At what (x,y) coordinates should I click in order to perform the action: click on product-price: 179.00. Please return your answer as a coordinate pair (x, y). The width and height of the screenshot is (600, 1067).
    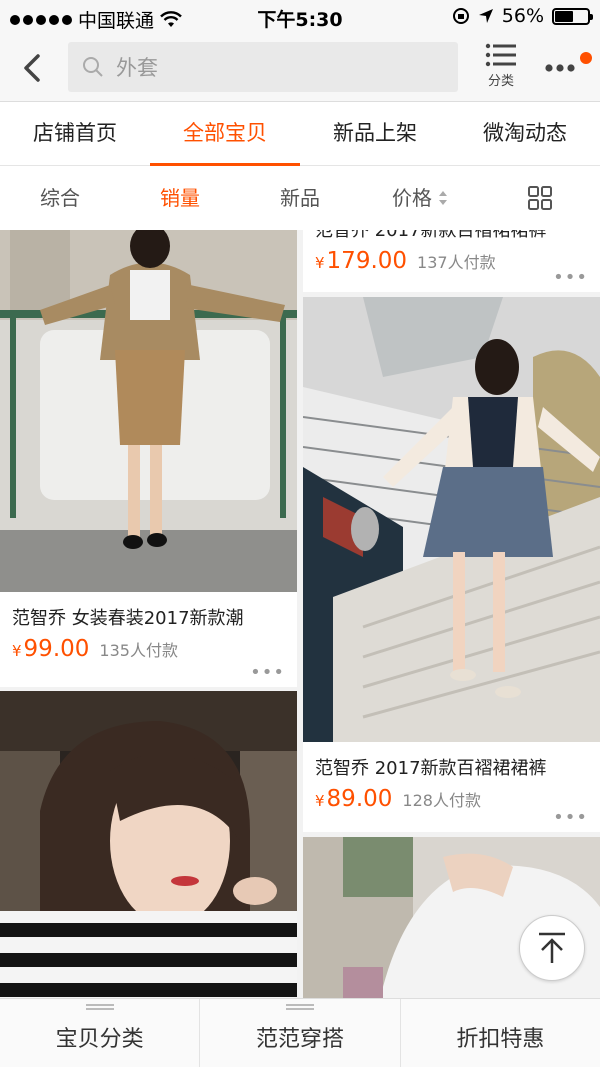
    Looking at the image, I should click on (367, 261).